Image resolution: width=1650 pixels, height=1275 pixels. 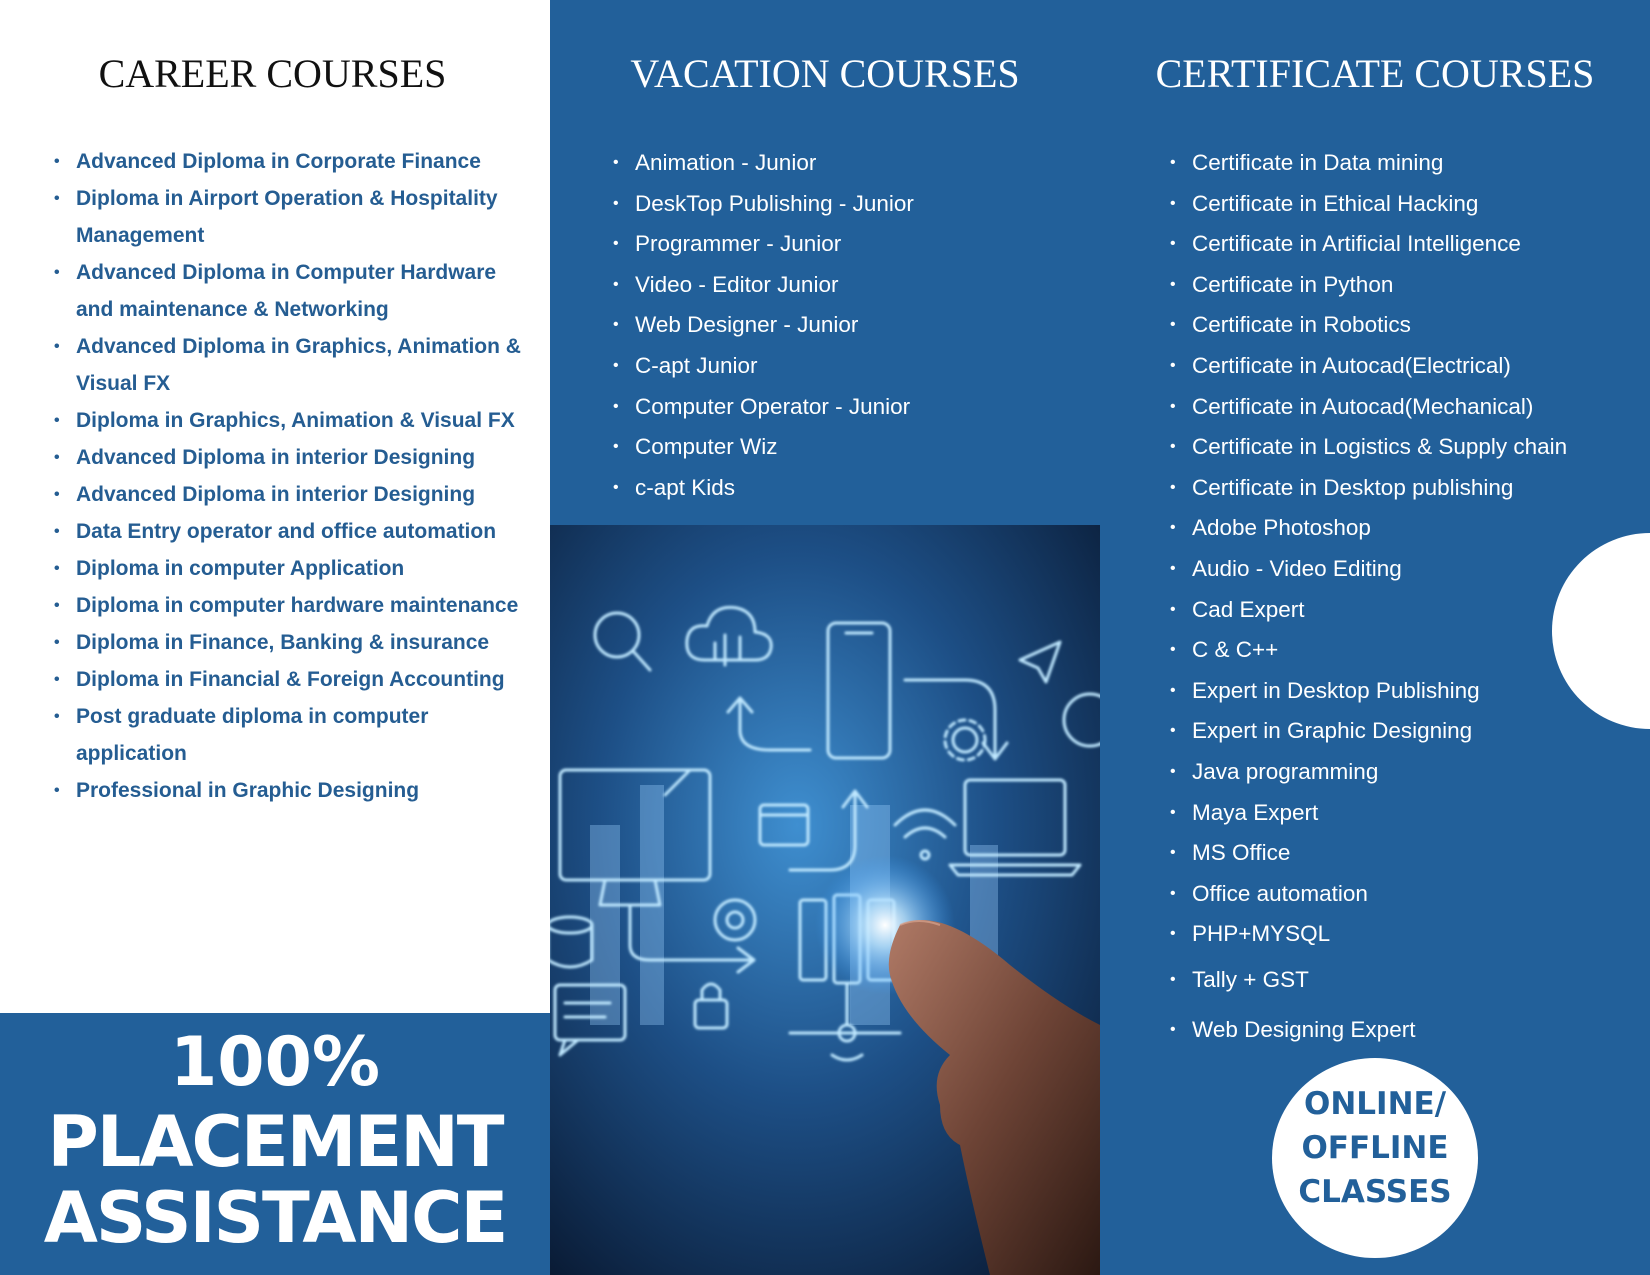 I want to click on list-item: Web Designer - Junior, so click(x=763, y=325).